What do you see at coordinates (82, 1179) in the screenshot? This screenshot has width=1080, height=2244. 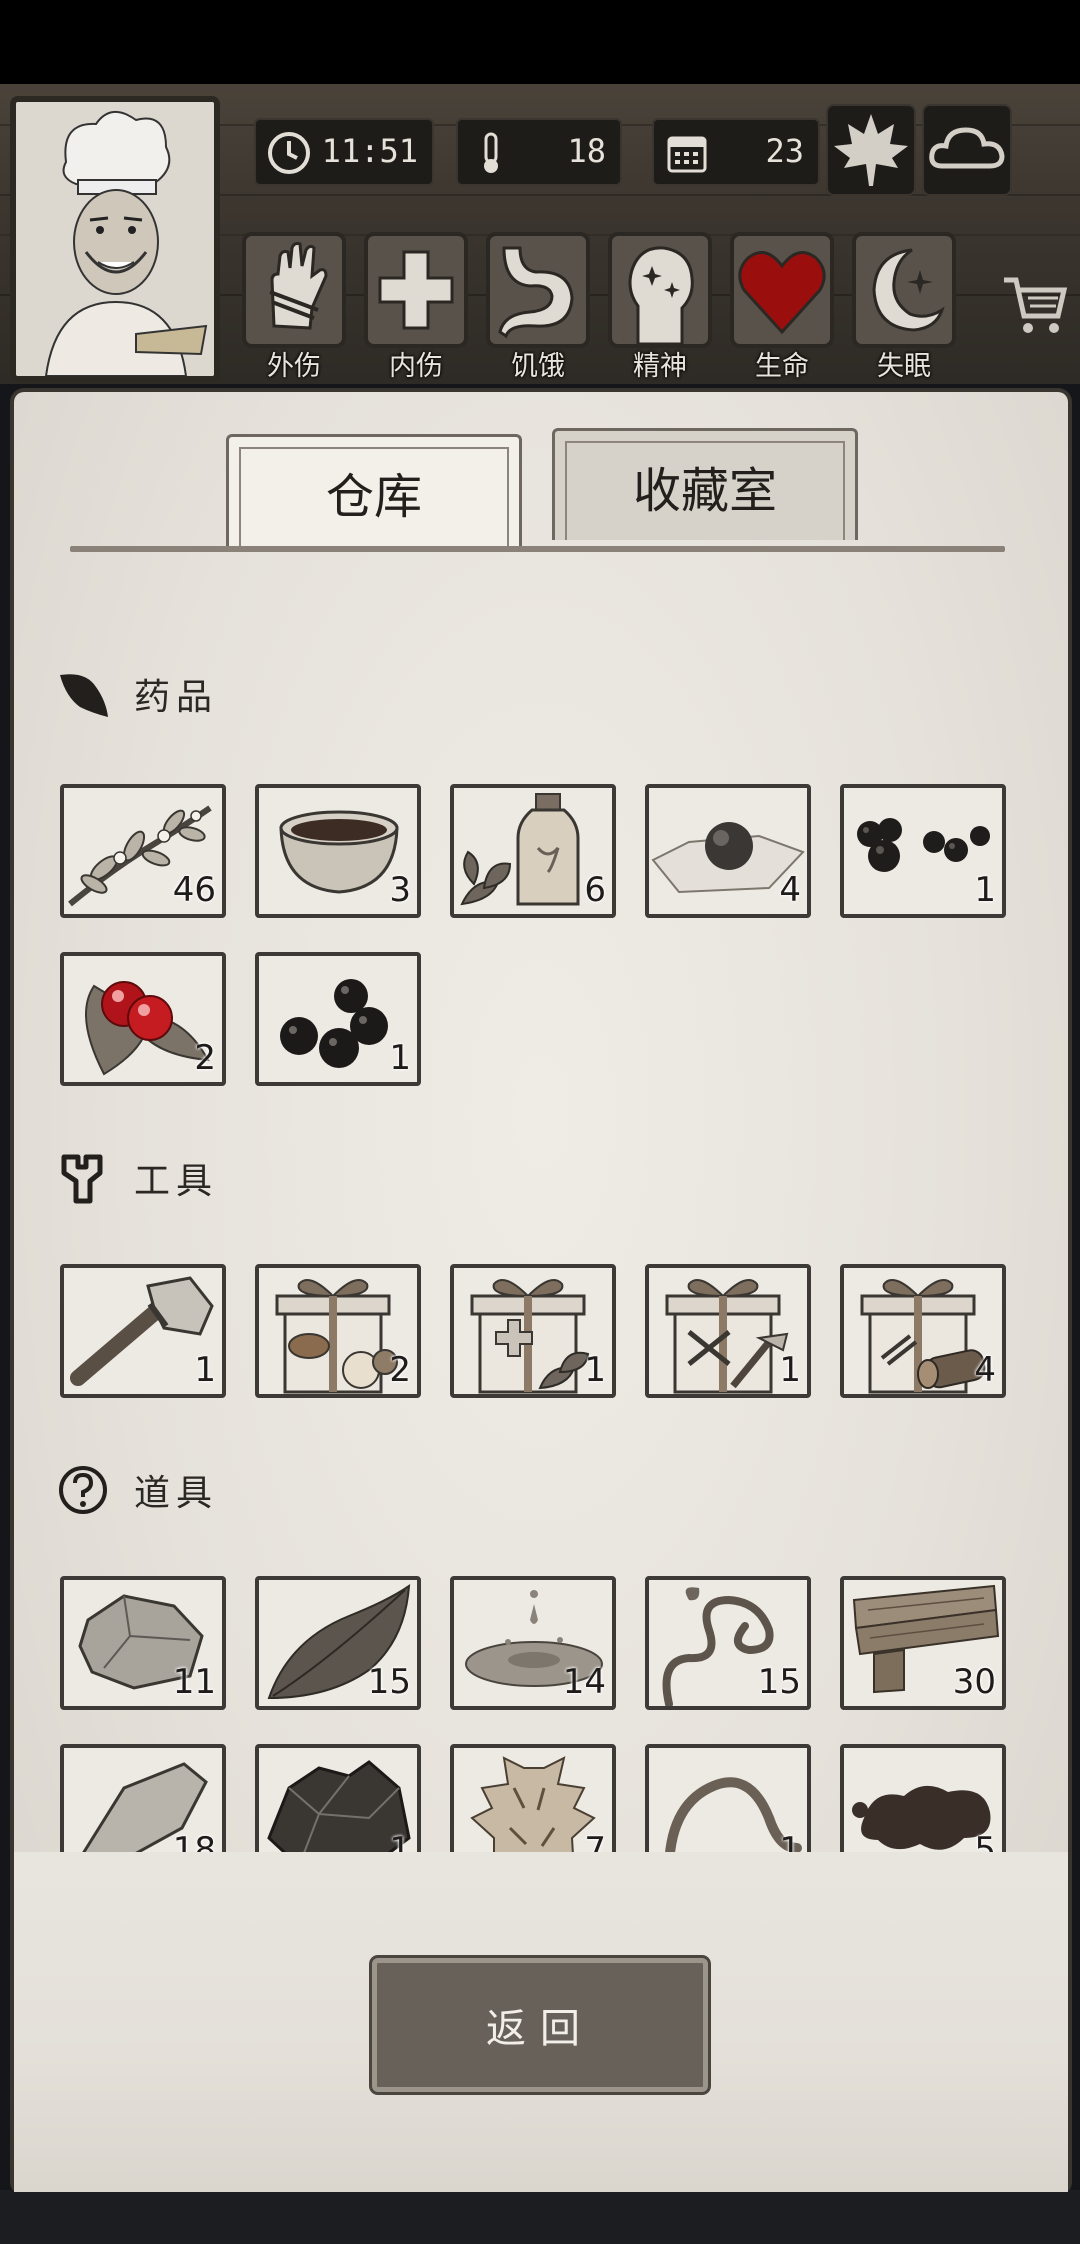 I see `wrench-icon` at bounding box center [82, 1179].